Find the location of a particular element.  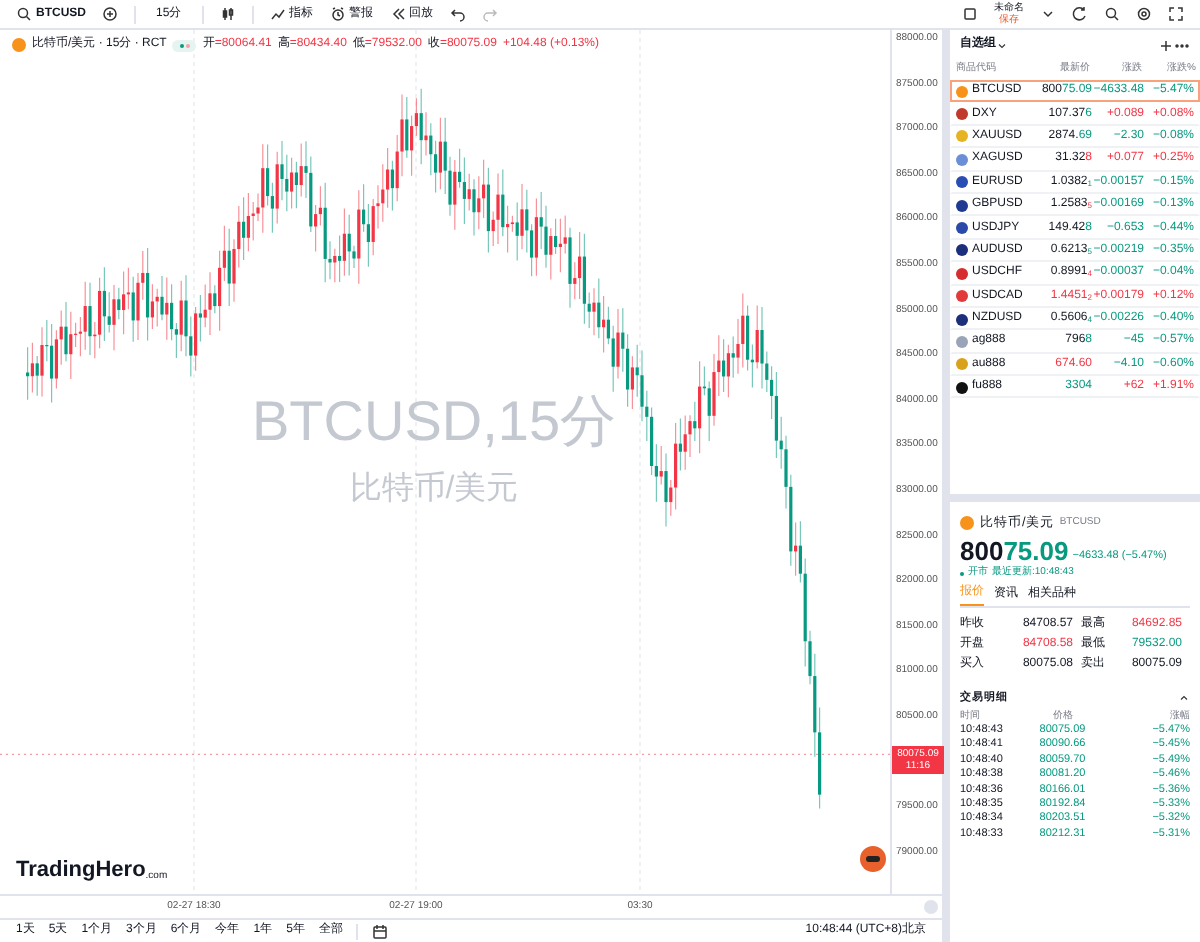

symbol-watermark: BTCUSD,15分 is located at coordinates (434, 422).